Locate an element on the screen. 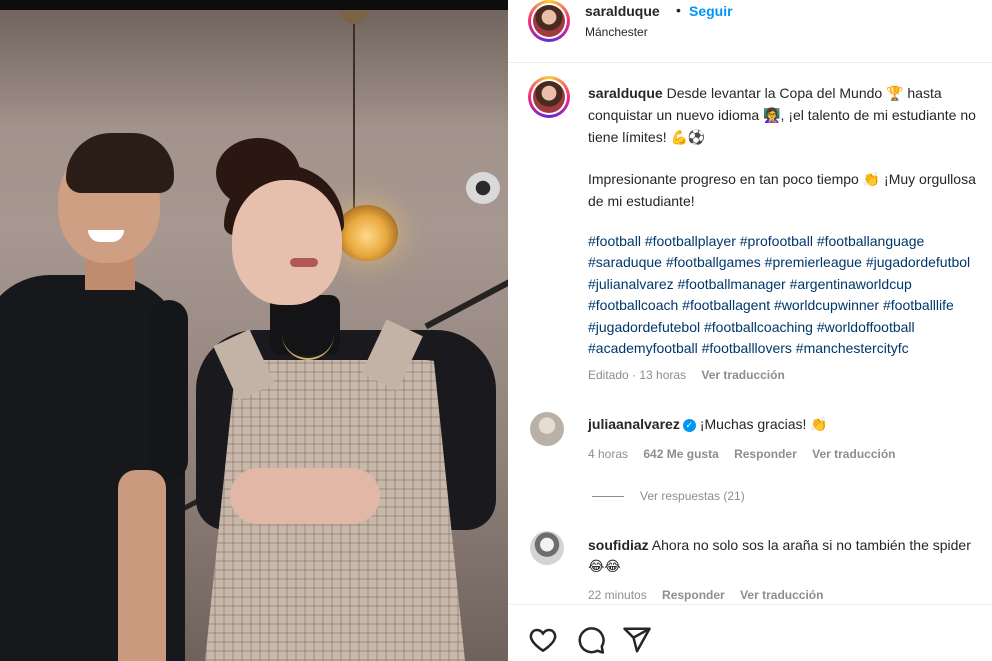 The width and height of the screenshot is (992, 661). comment-2-meta: 22 minutos Responder Ver traducción is located at coordinates (711, 595).